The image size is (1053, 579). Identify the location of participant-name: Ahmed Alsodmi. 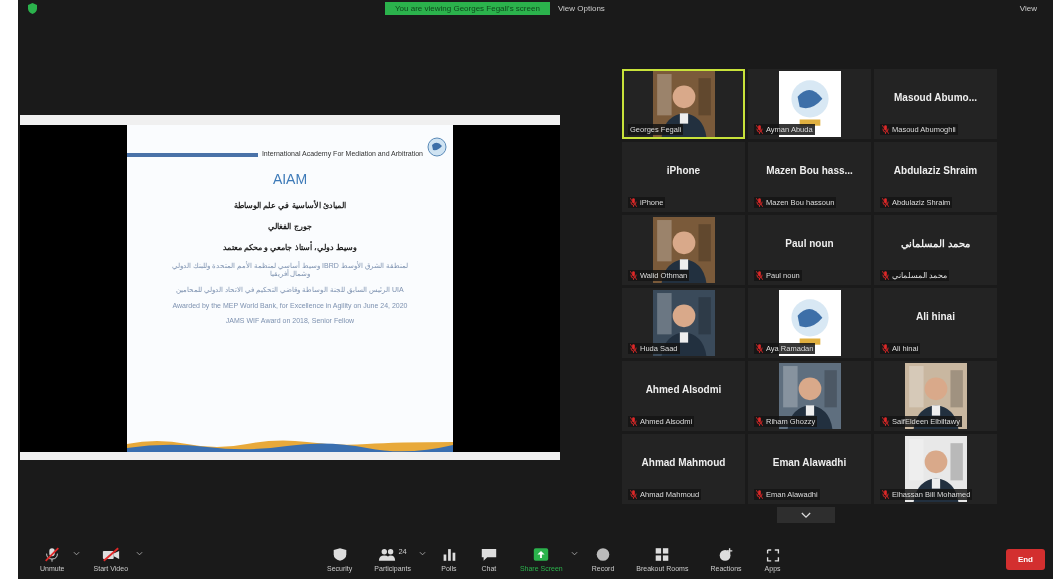
(683, 389).